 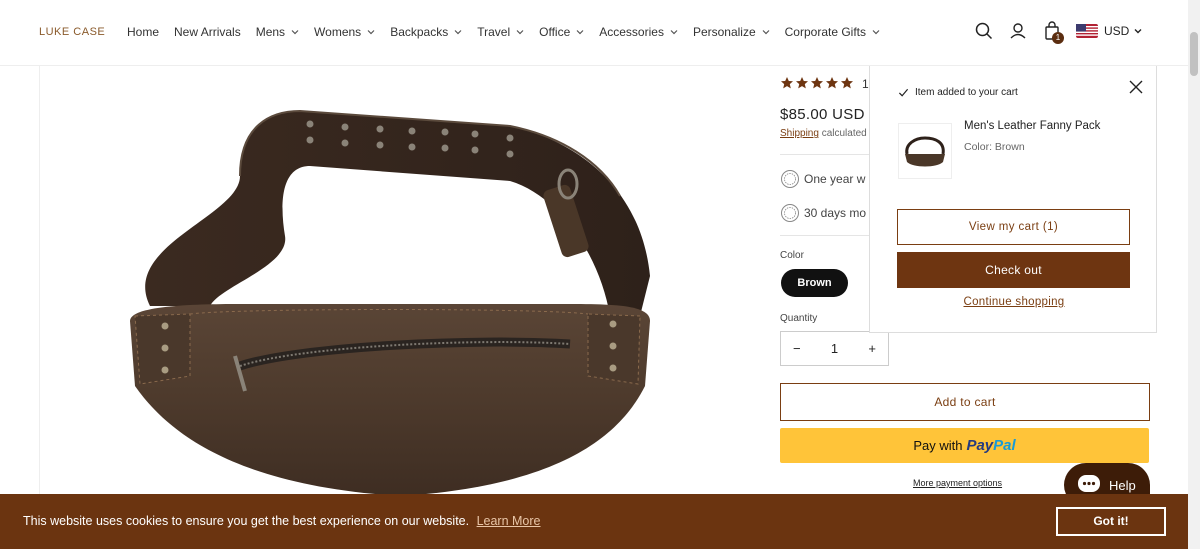 I want to click on shipping-note: Shipping calculated, so click(x=823, y=133).